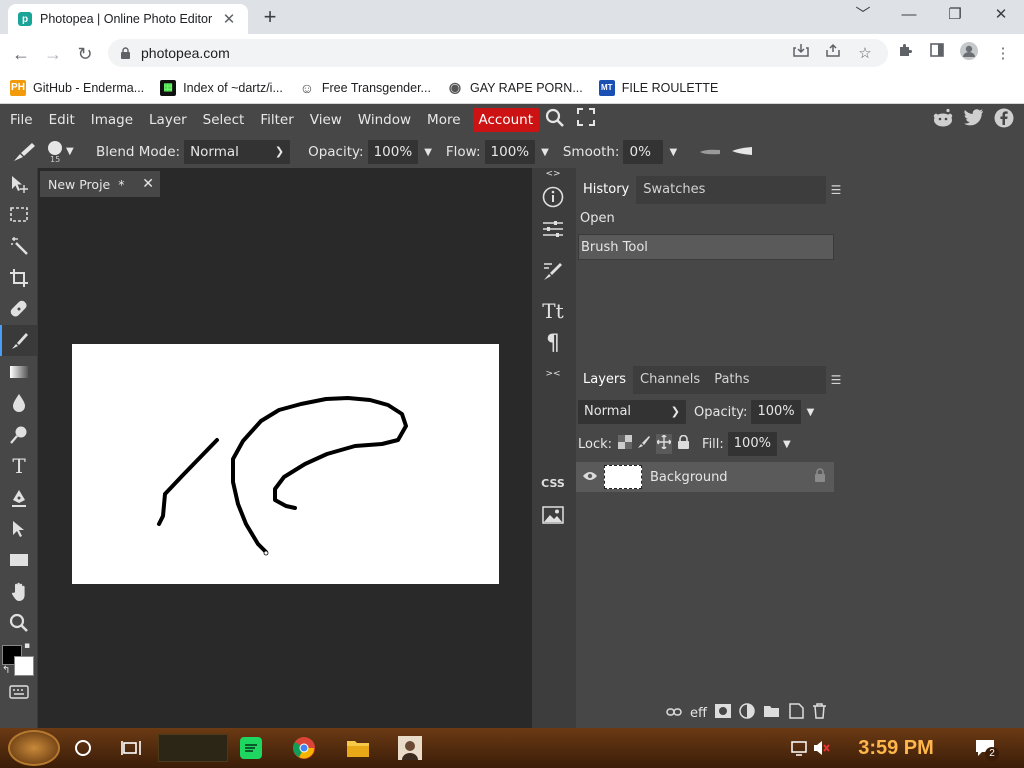 This screenshot has height=768, width=1024. What do you see at coordinates (358, 748) in the screenshot?
I see `file-explorer-icon` at bounding box center [358, 748].